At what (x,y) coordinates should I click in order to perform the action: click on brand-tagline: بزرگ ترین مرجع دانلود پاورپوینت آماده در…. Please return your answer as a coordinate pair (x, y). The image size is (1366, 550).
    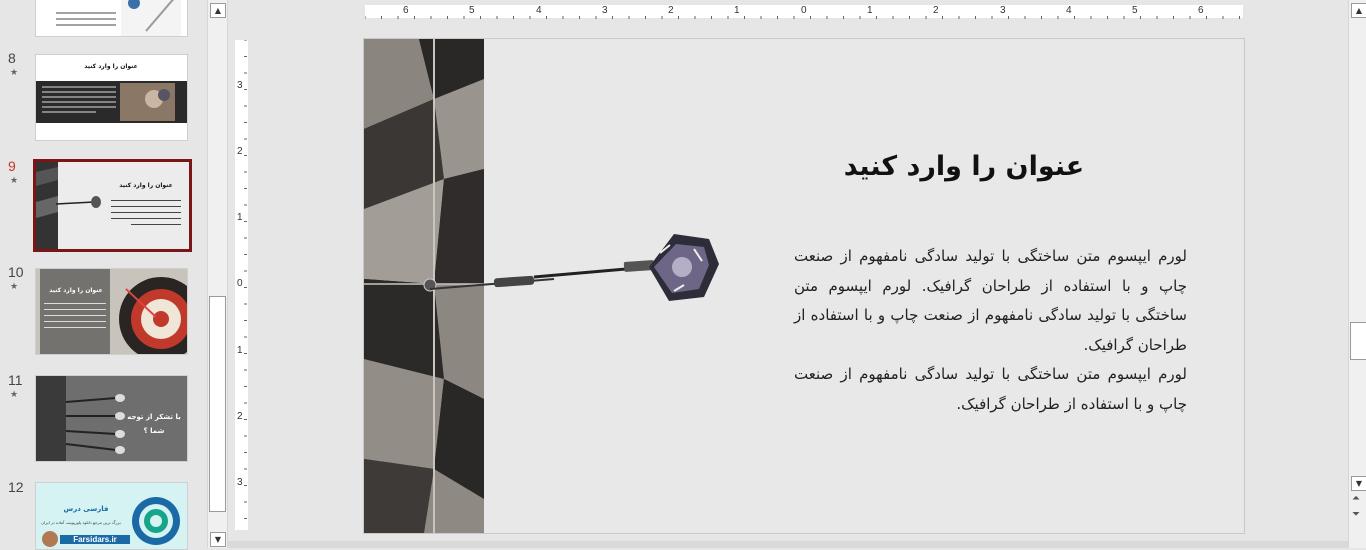
    Looking at the image, I should click on (81, 522).